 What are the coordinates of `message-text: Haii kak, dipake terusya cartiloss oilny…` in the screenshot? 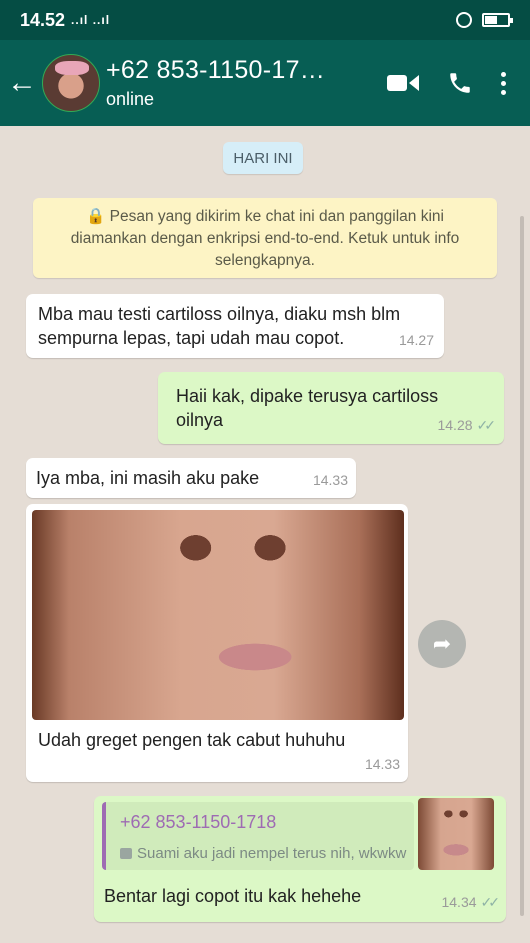 It's located at (307, 408).